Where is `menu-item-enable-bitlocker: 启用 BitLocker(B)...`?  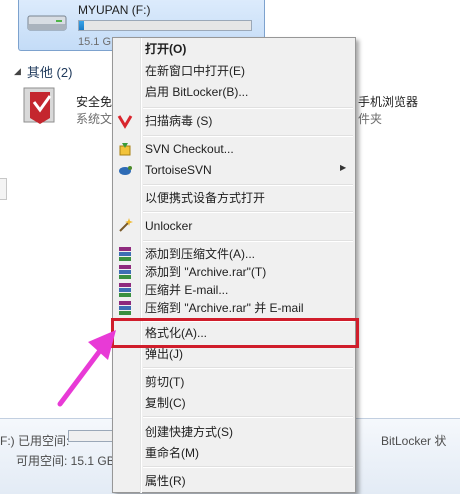
menu-item-enable-bitlocker: 启用 BitLocker(B)... is located at coordinates (196, 92).